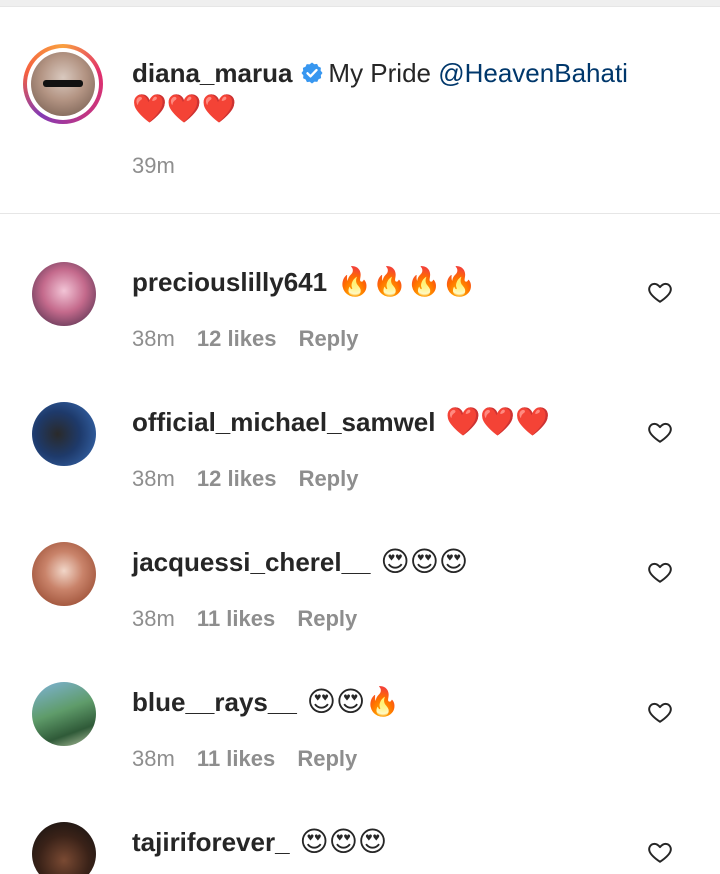  Describe the element at coordinates (312, 73) in the screenshot. I see `verified-badge-icon` at that location.